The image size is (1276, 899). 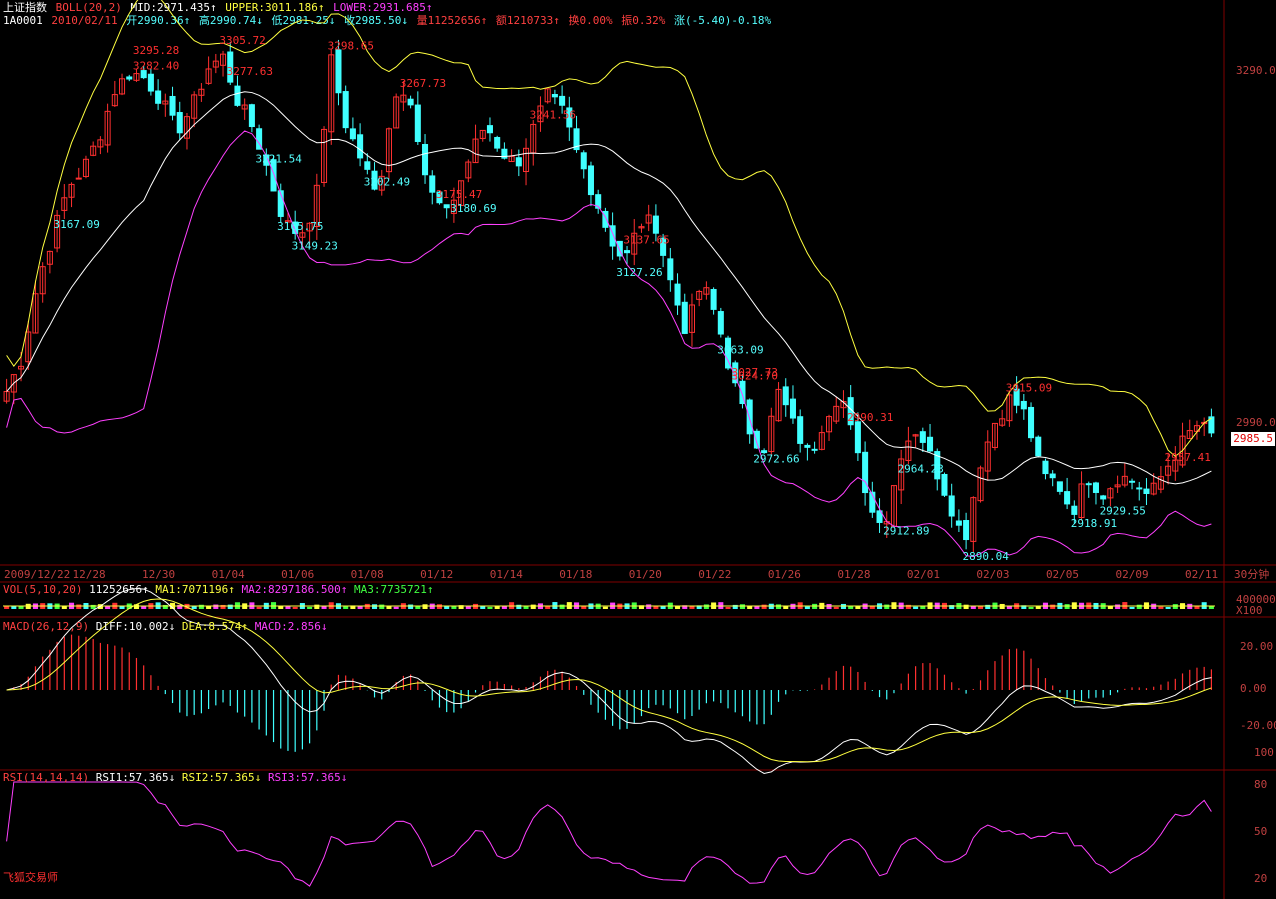 I want to click on x-tick-label: 01/28, so click(x=853, y=574).